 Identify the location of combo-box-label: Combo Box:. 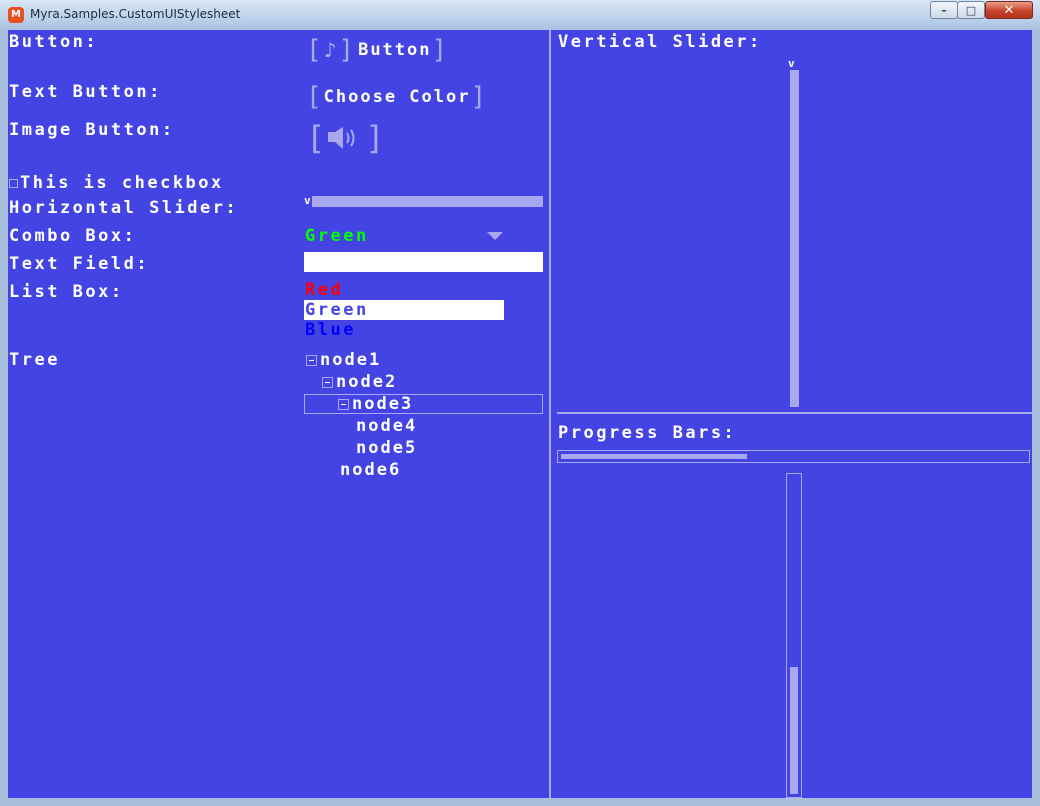
(73, 236).